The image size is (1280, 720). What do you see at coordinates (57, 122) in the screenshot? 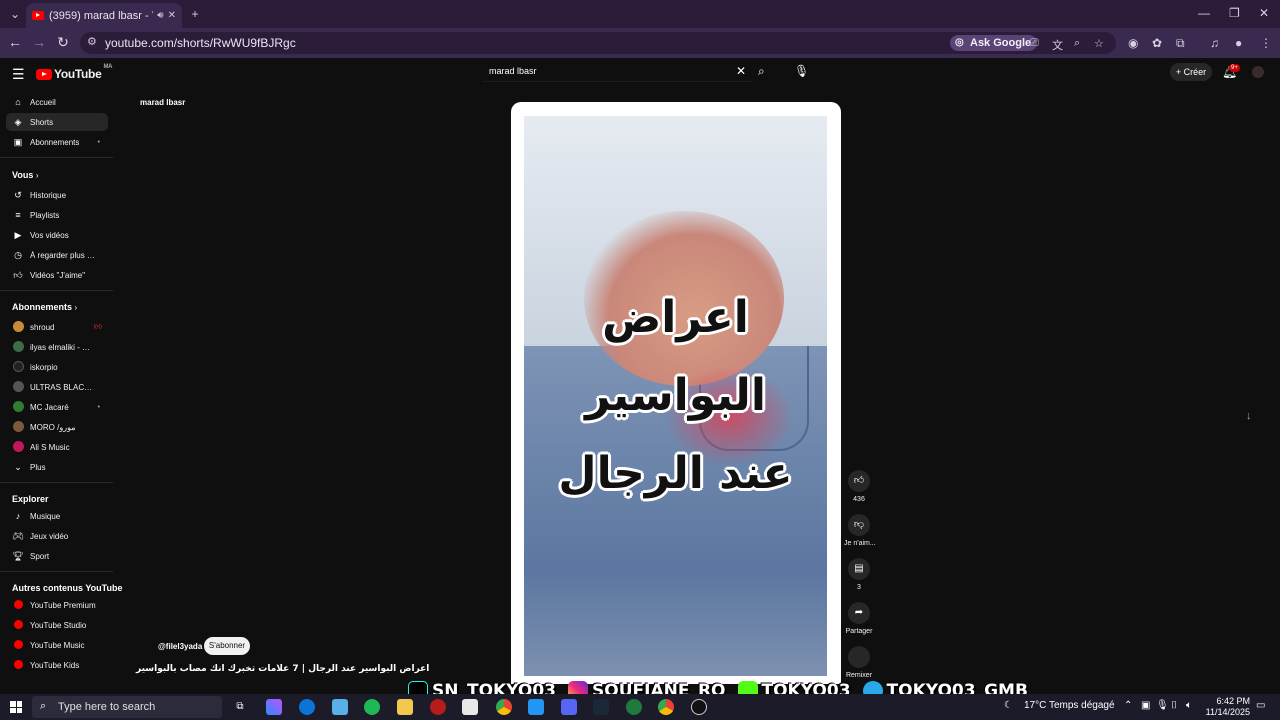
I see `sidebar-item-shorts: ◈ Shorts` at bounding box center [57, 122].